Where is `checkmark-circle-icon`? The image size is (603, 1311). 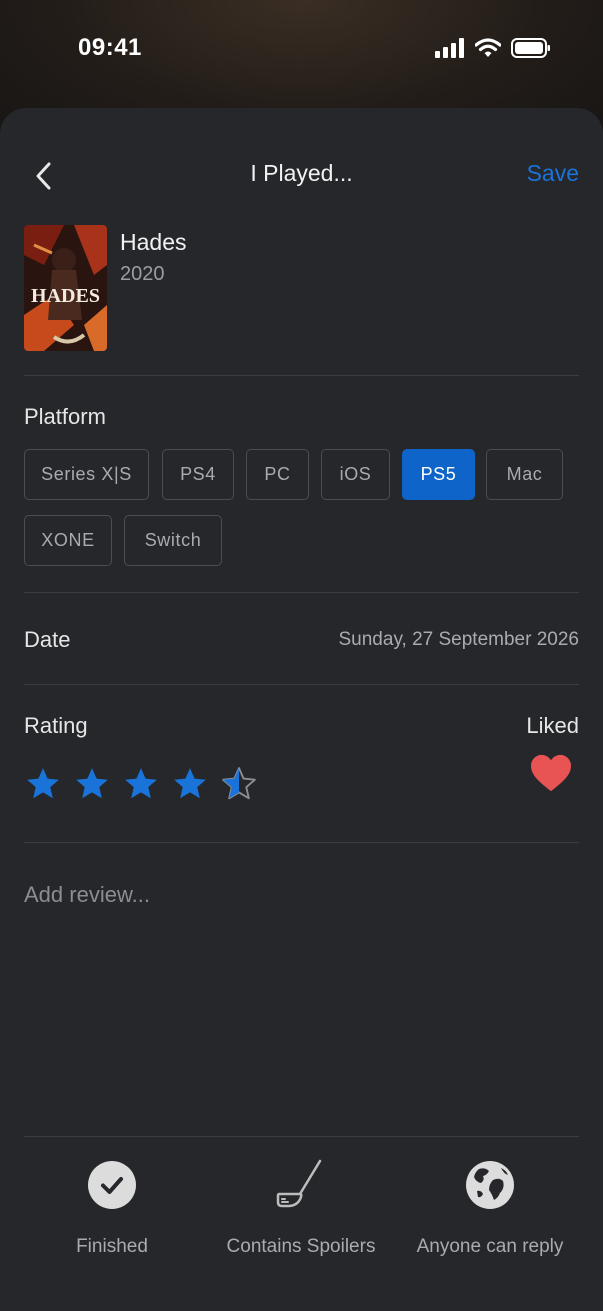
checkmark-circle-icon is located at coordinates (112, 1185).